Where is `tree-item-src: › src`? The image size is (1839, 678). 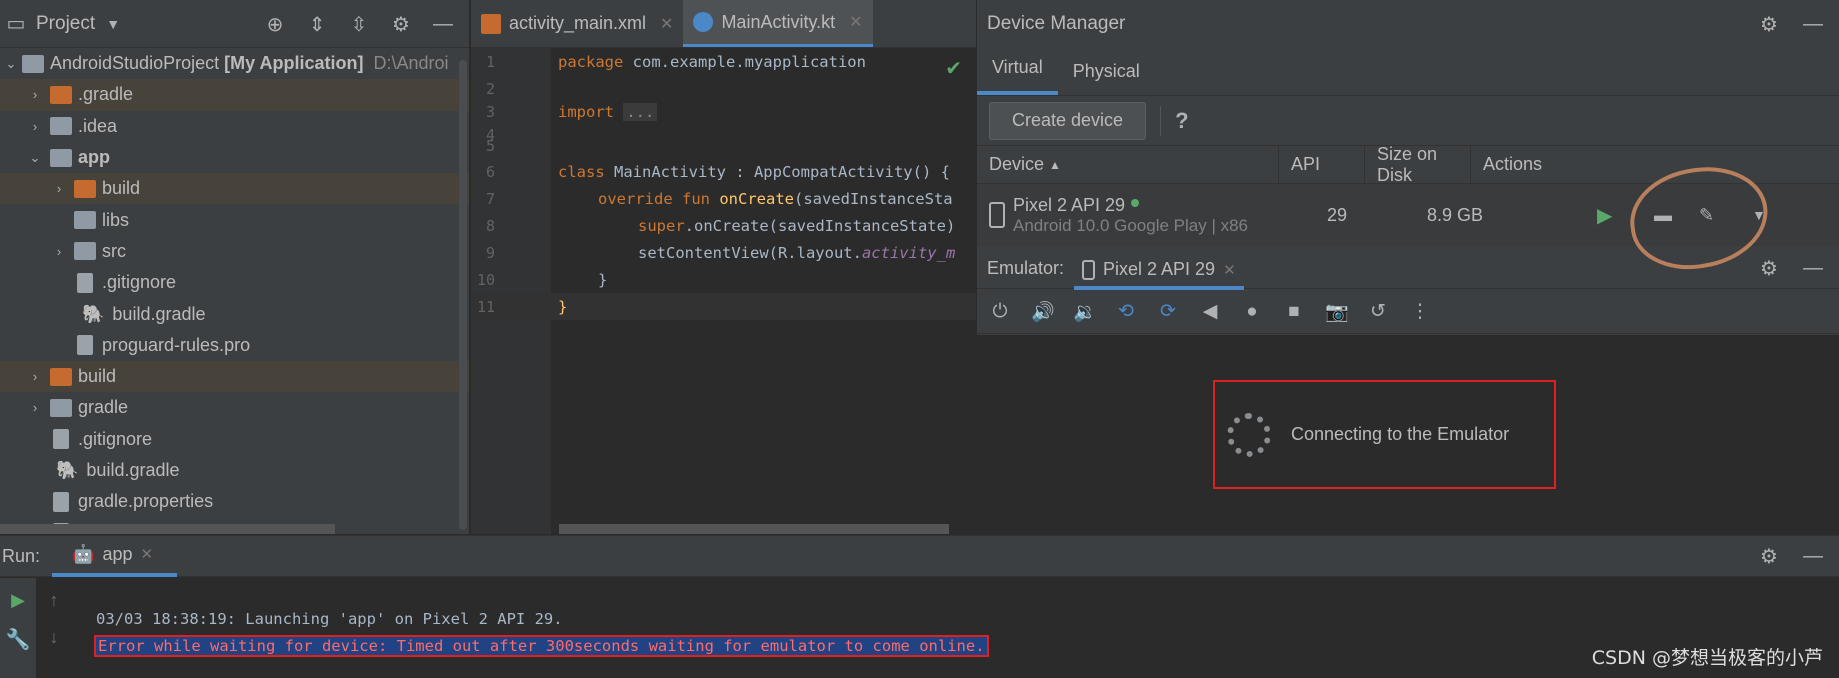 tree-item-src: › src is located at coordinates (234, 251).